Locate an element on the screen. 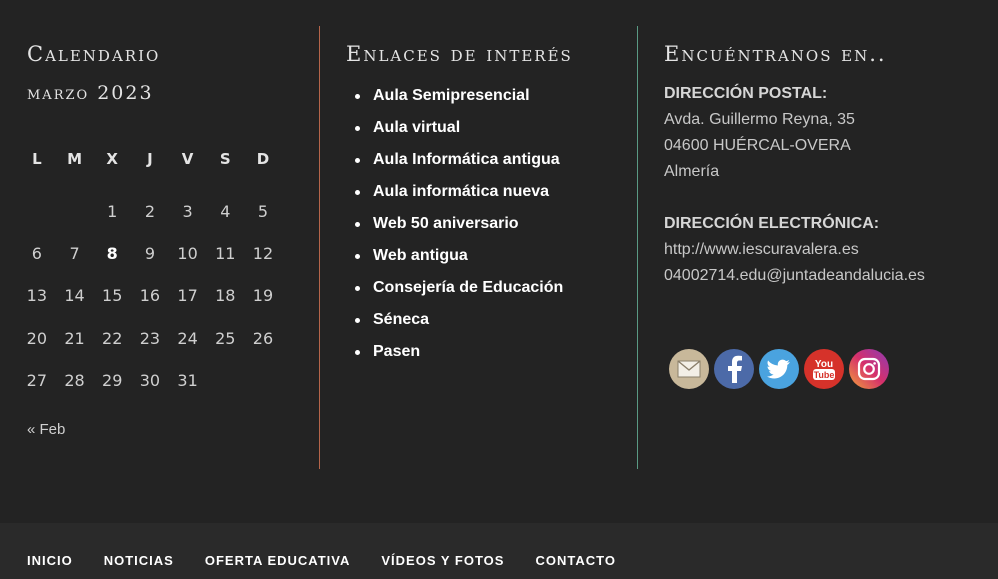  calendar-week: 27 28 29 30 31 is located at coordinates (150, 380).